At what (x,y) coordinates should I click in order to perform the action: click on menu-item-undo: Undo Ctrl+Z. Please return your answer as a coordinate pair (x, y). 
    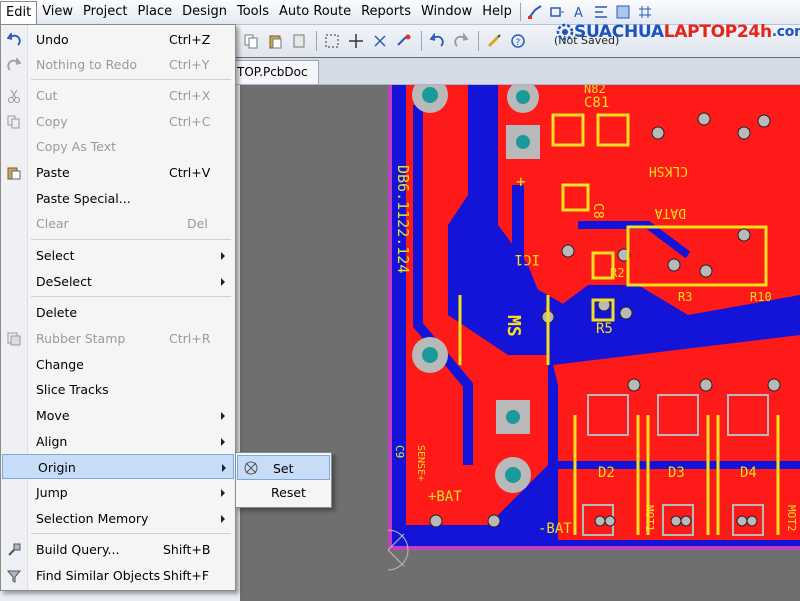
    Looking at the image, I should click on (118, 39).